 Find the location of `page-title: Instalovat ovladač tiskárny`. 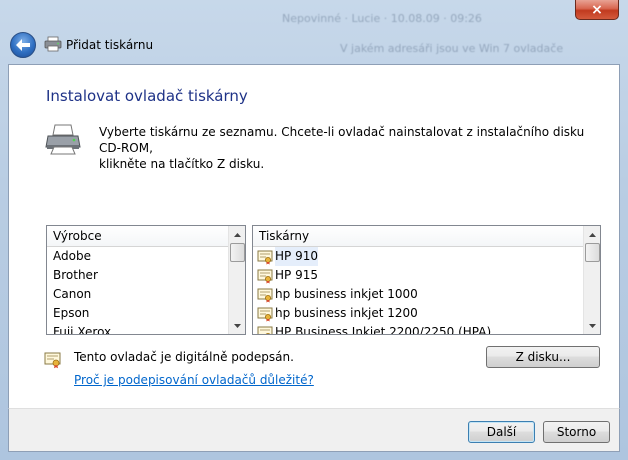

page-title: Instalovat ovladač tiskárny is located at coordinates (147, 96).